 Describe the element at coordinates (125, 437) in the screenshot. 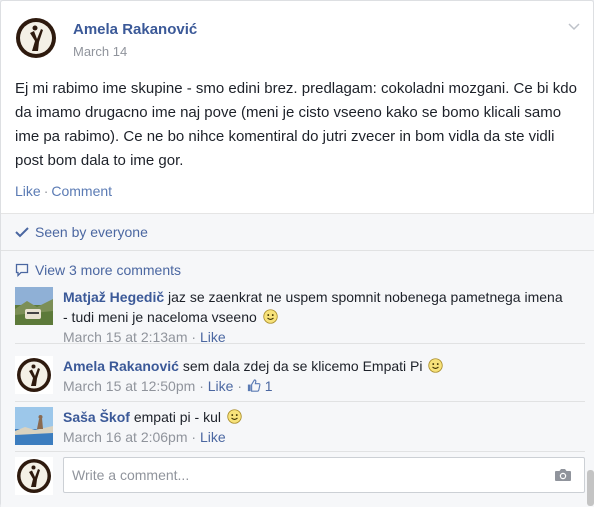

I see `comment-timestamp: March 16 at 2:06pm` at that location.